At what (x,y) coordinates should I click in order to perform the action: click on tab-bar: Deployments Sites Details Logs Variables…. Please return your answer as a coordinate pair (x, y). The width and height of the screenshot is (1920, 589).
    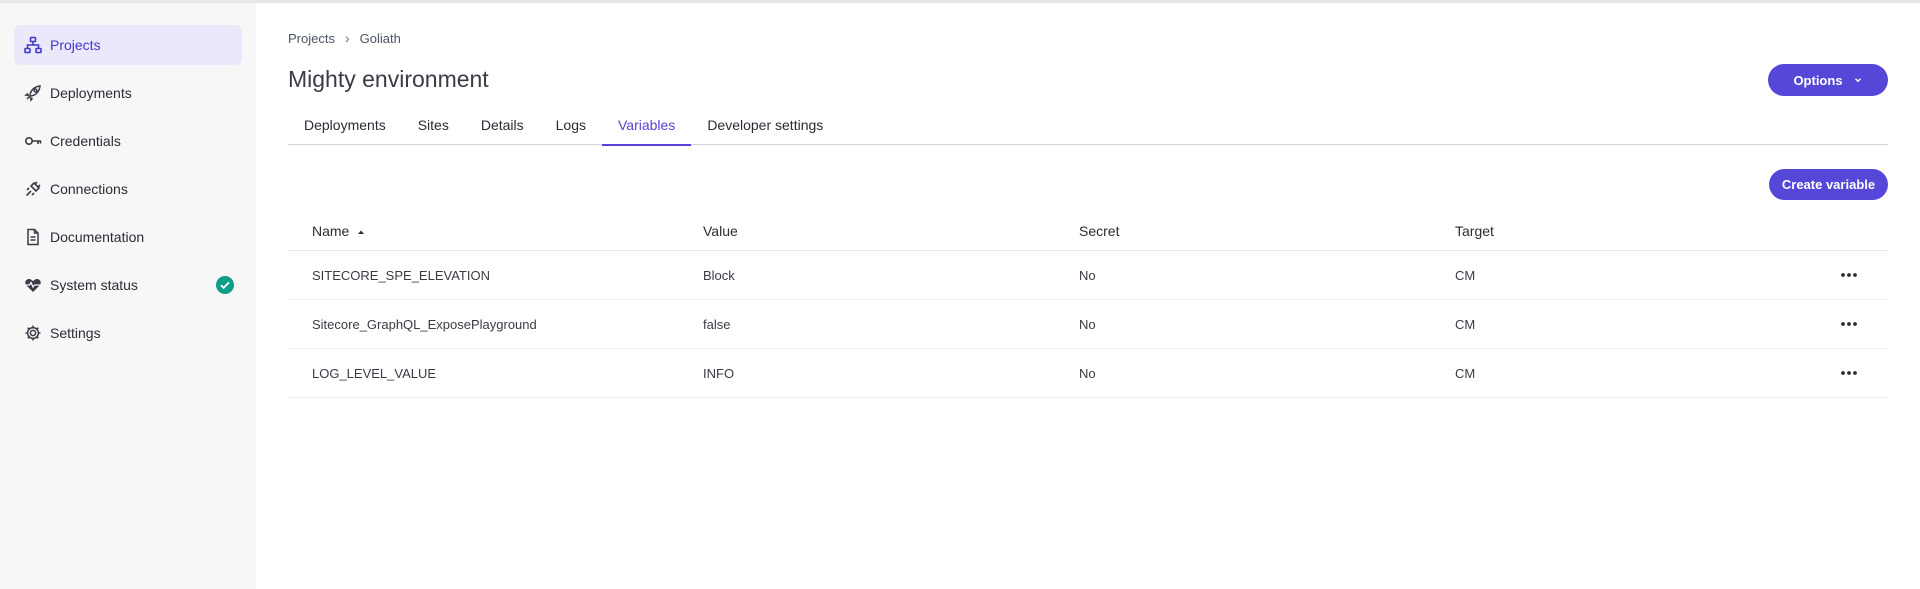
    Looking at the image, I should click on (1088, 128).